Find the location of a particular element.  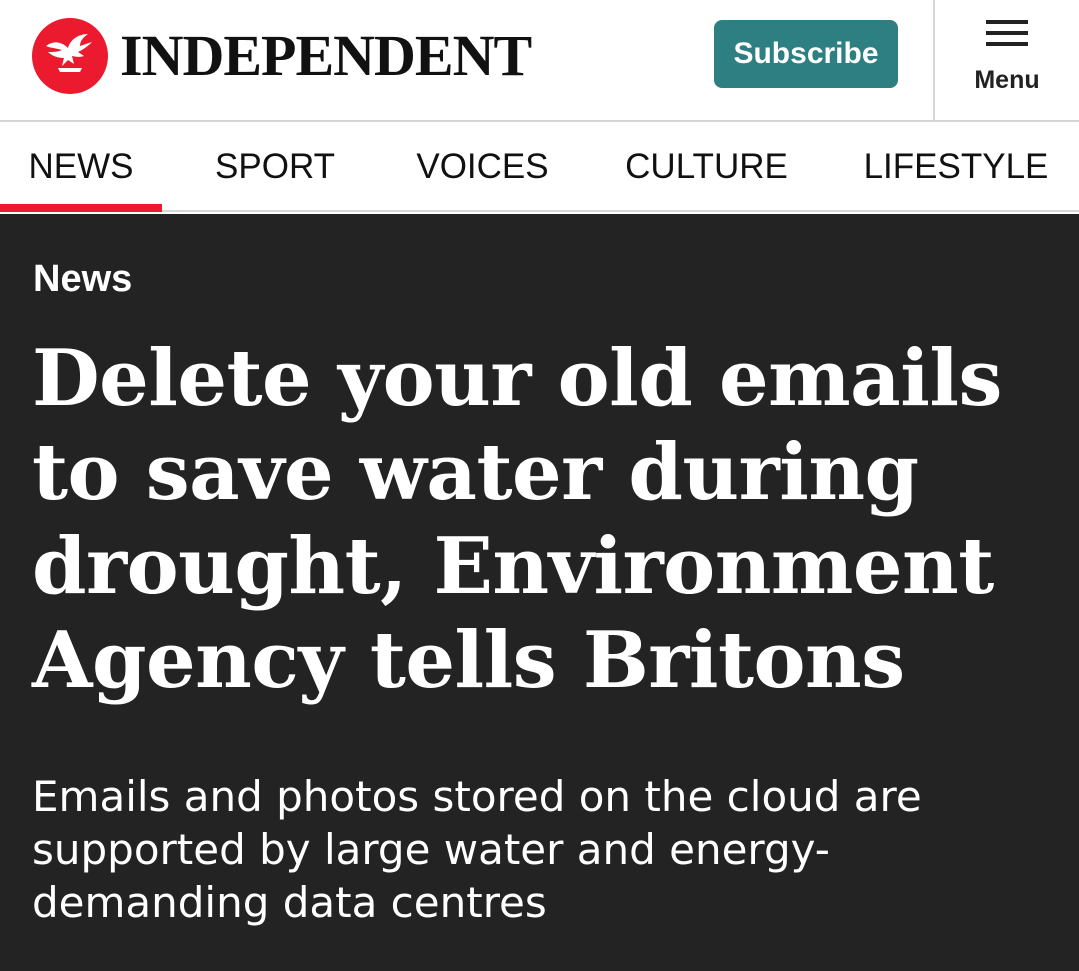

section-nav: NEWS SPORT VOICES CULTURE LIFESTYLE is located at coordinates (539, 167).